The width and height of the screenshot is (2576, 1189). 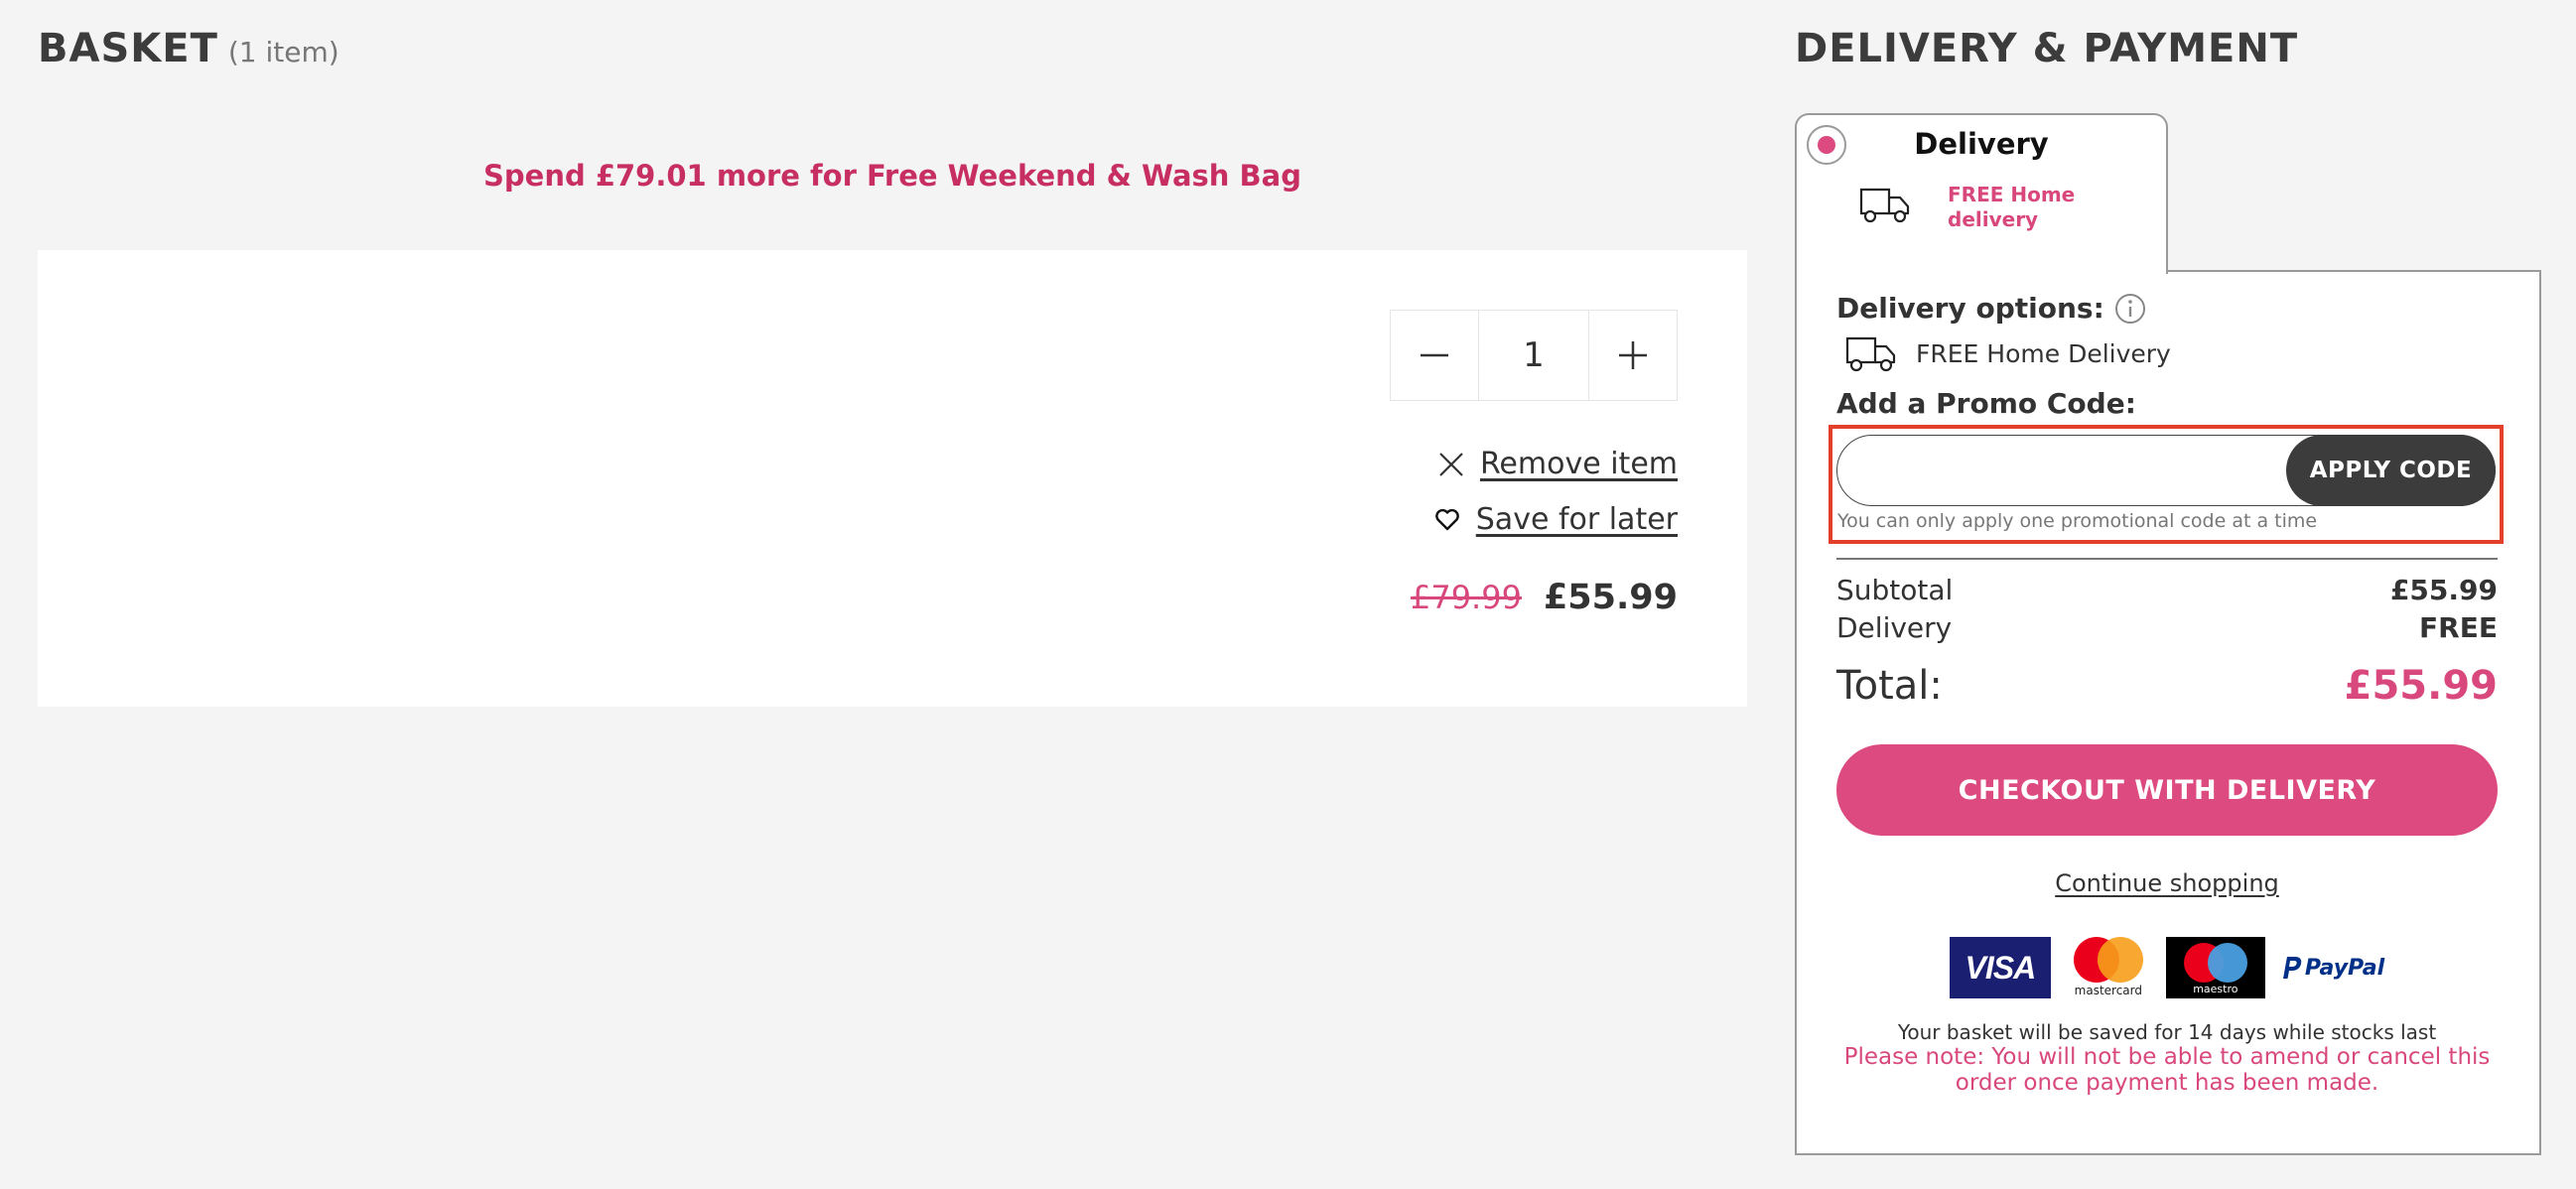 I want to click on original-price: £79.99, so click(x=1466, y=597).